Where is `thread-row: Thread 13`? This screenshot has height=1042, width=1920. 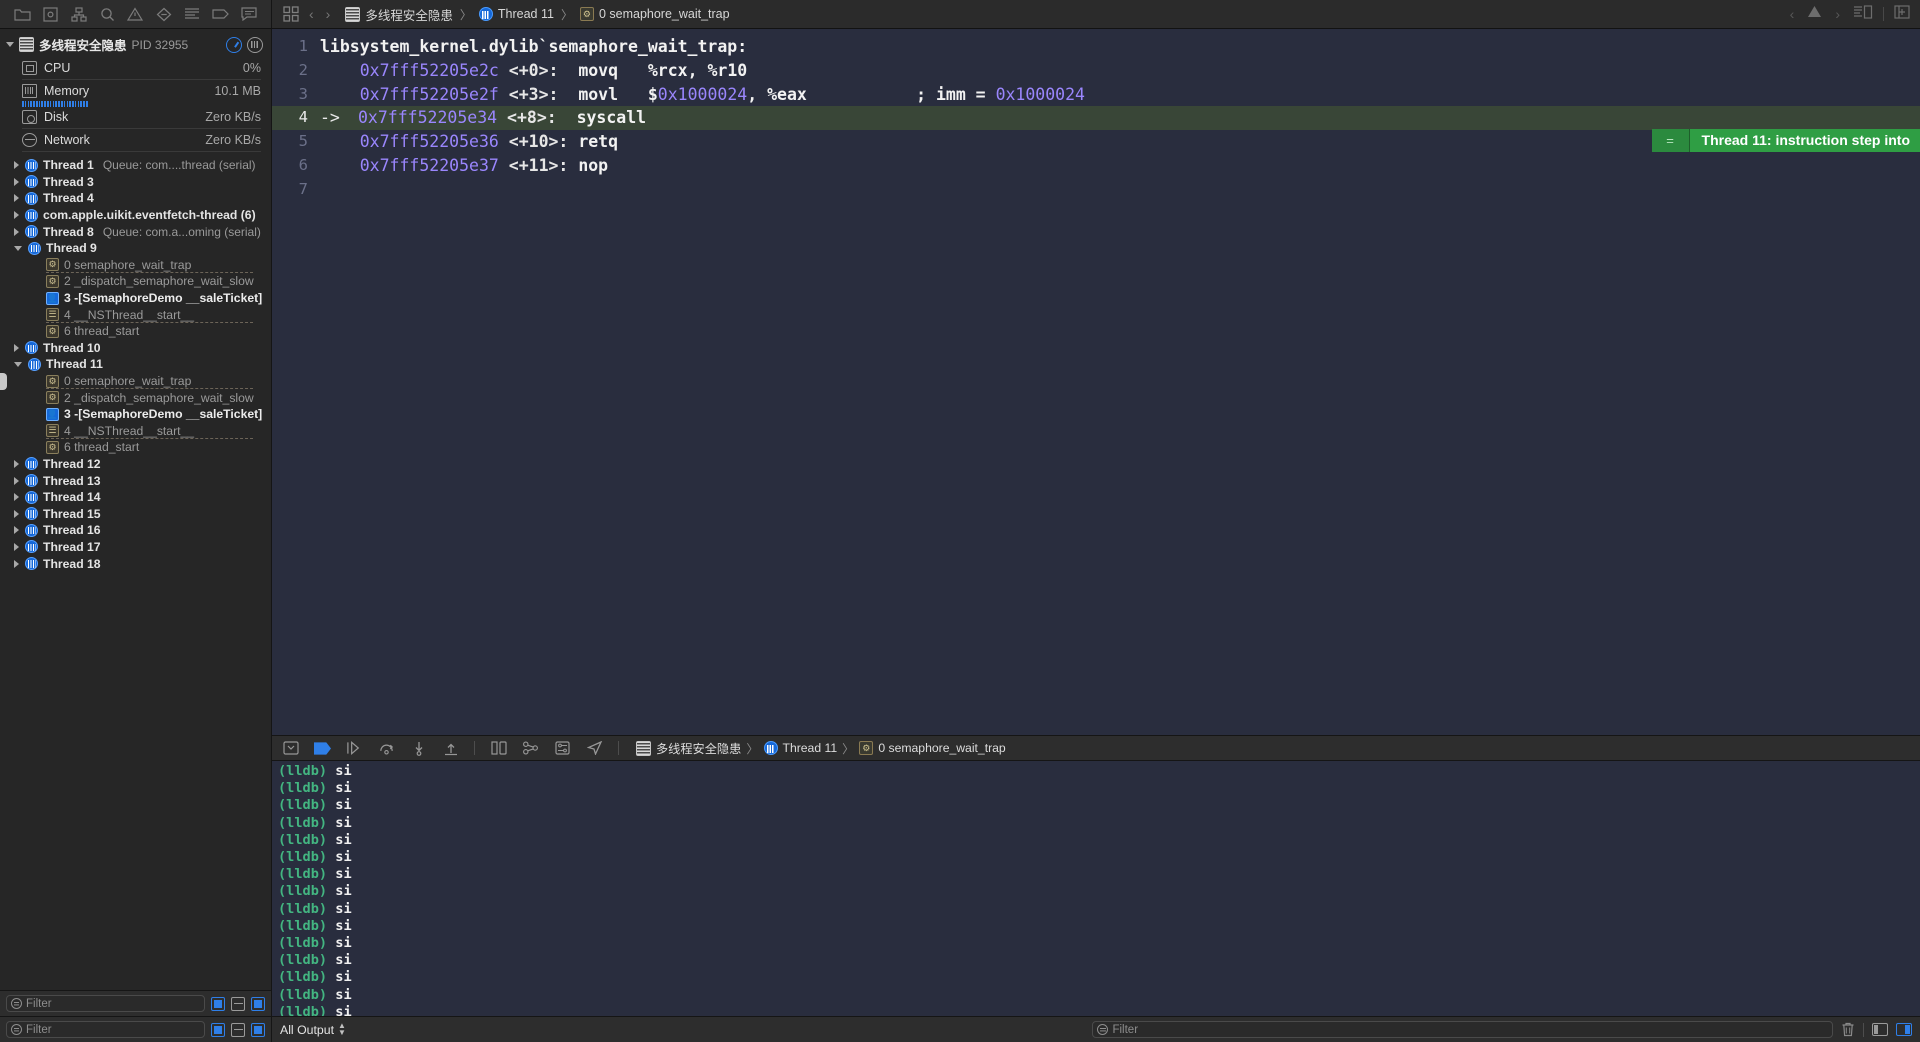 thread-row: Thread 13 is located at coordinates (135, 480).